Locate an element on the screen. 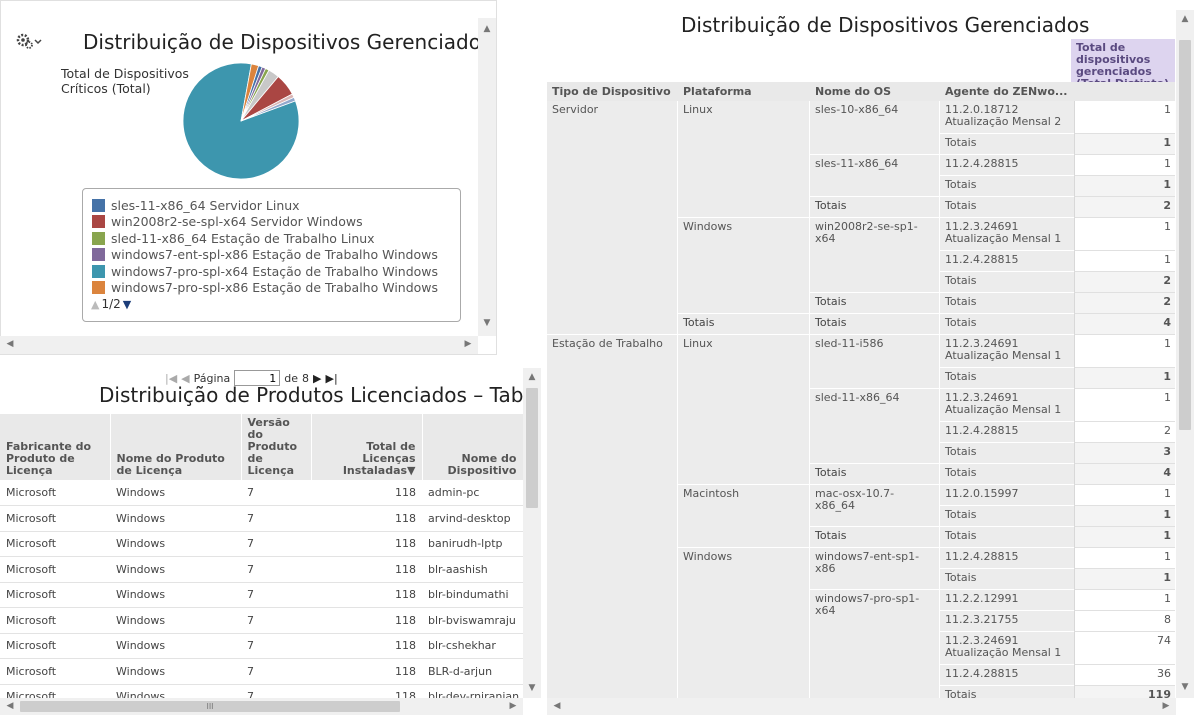 This screenshot has height=715, width=1194. devices-vertical-scrollbar: ▲ ▼ is located at coordinates (1185, 354).